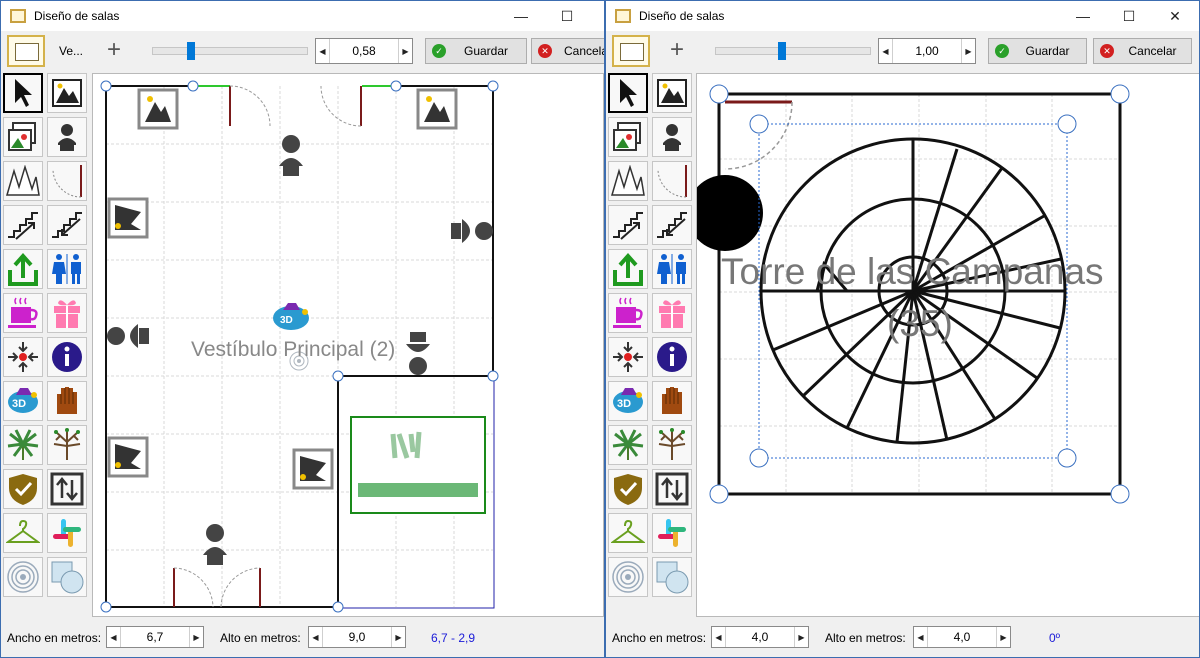  I want to click on cancel-button: ✕ Cancela, so click(567, 51).